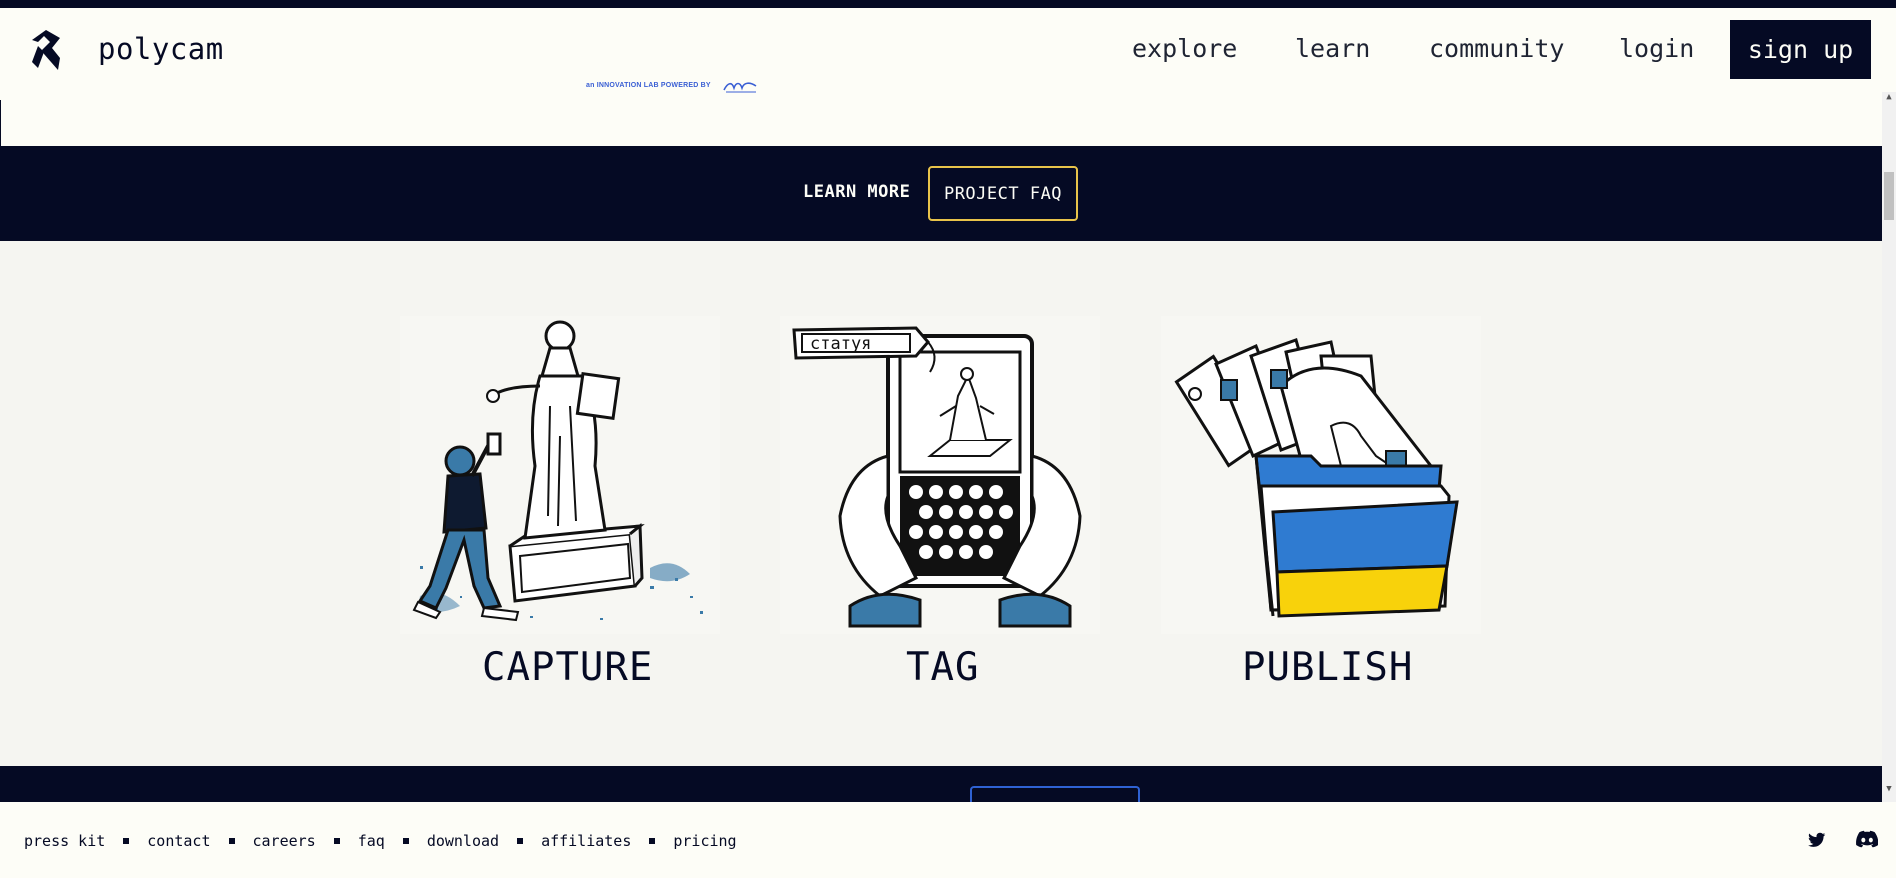  What do you see at coordinates (704, 841) in the screenshot?
I see `footer-link-pricing: pricing` at bounding box center [704, 841].